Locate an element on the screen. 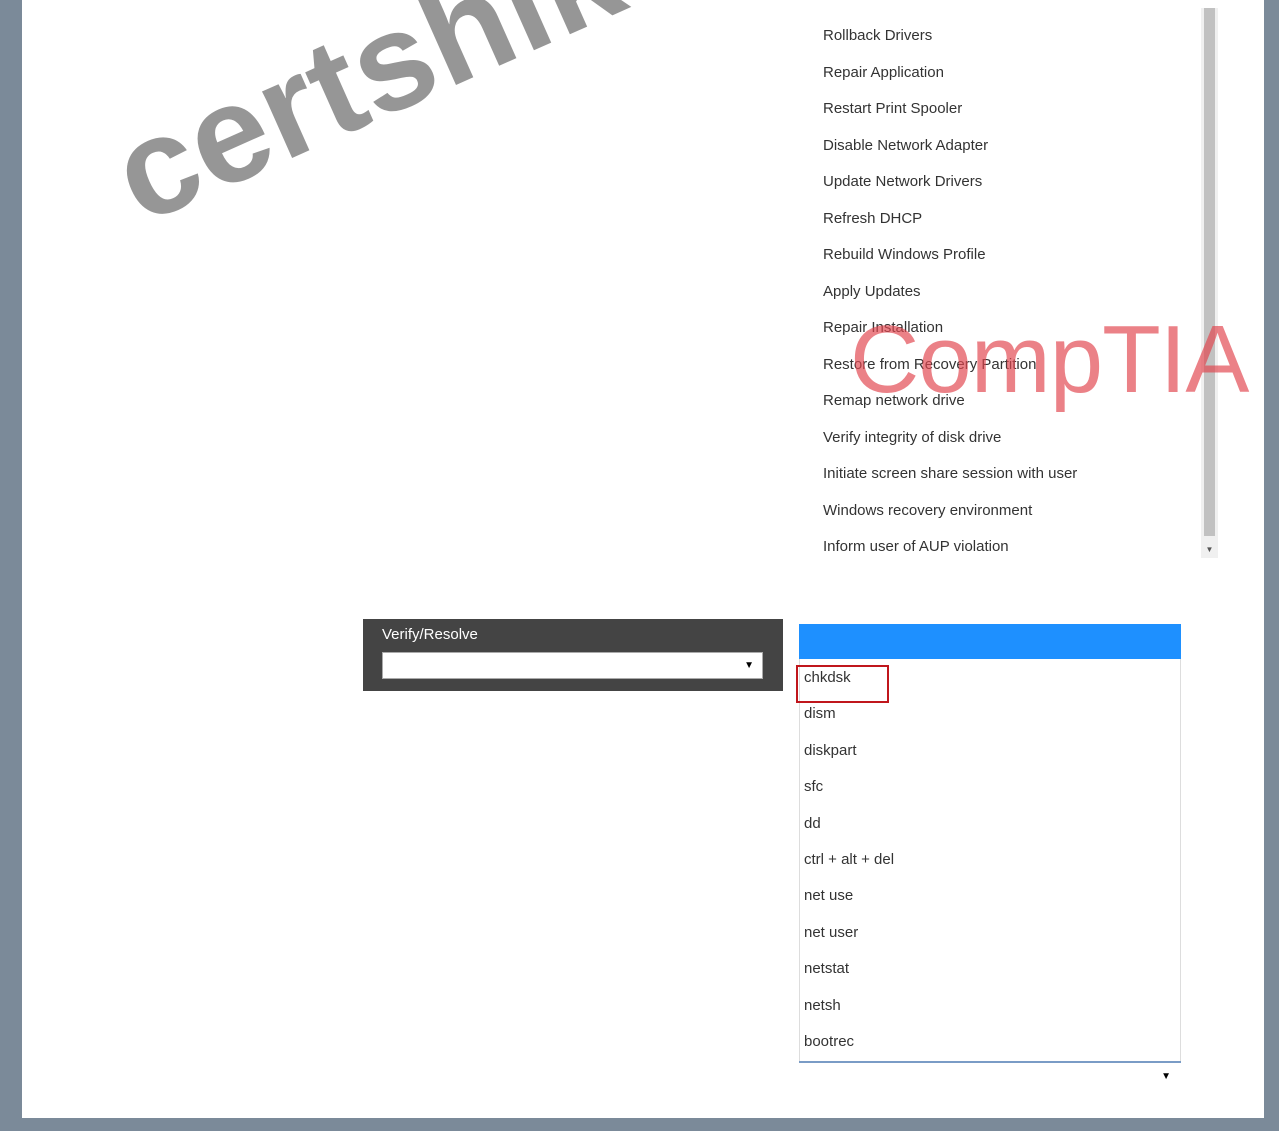 This screenshot has width=1279, height=1131. verify-resolve-select: ▼ is located at coordinates (572, 665).